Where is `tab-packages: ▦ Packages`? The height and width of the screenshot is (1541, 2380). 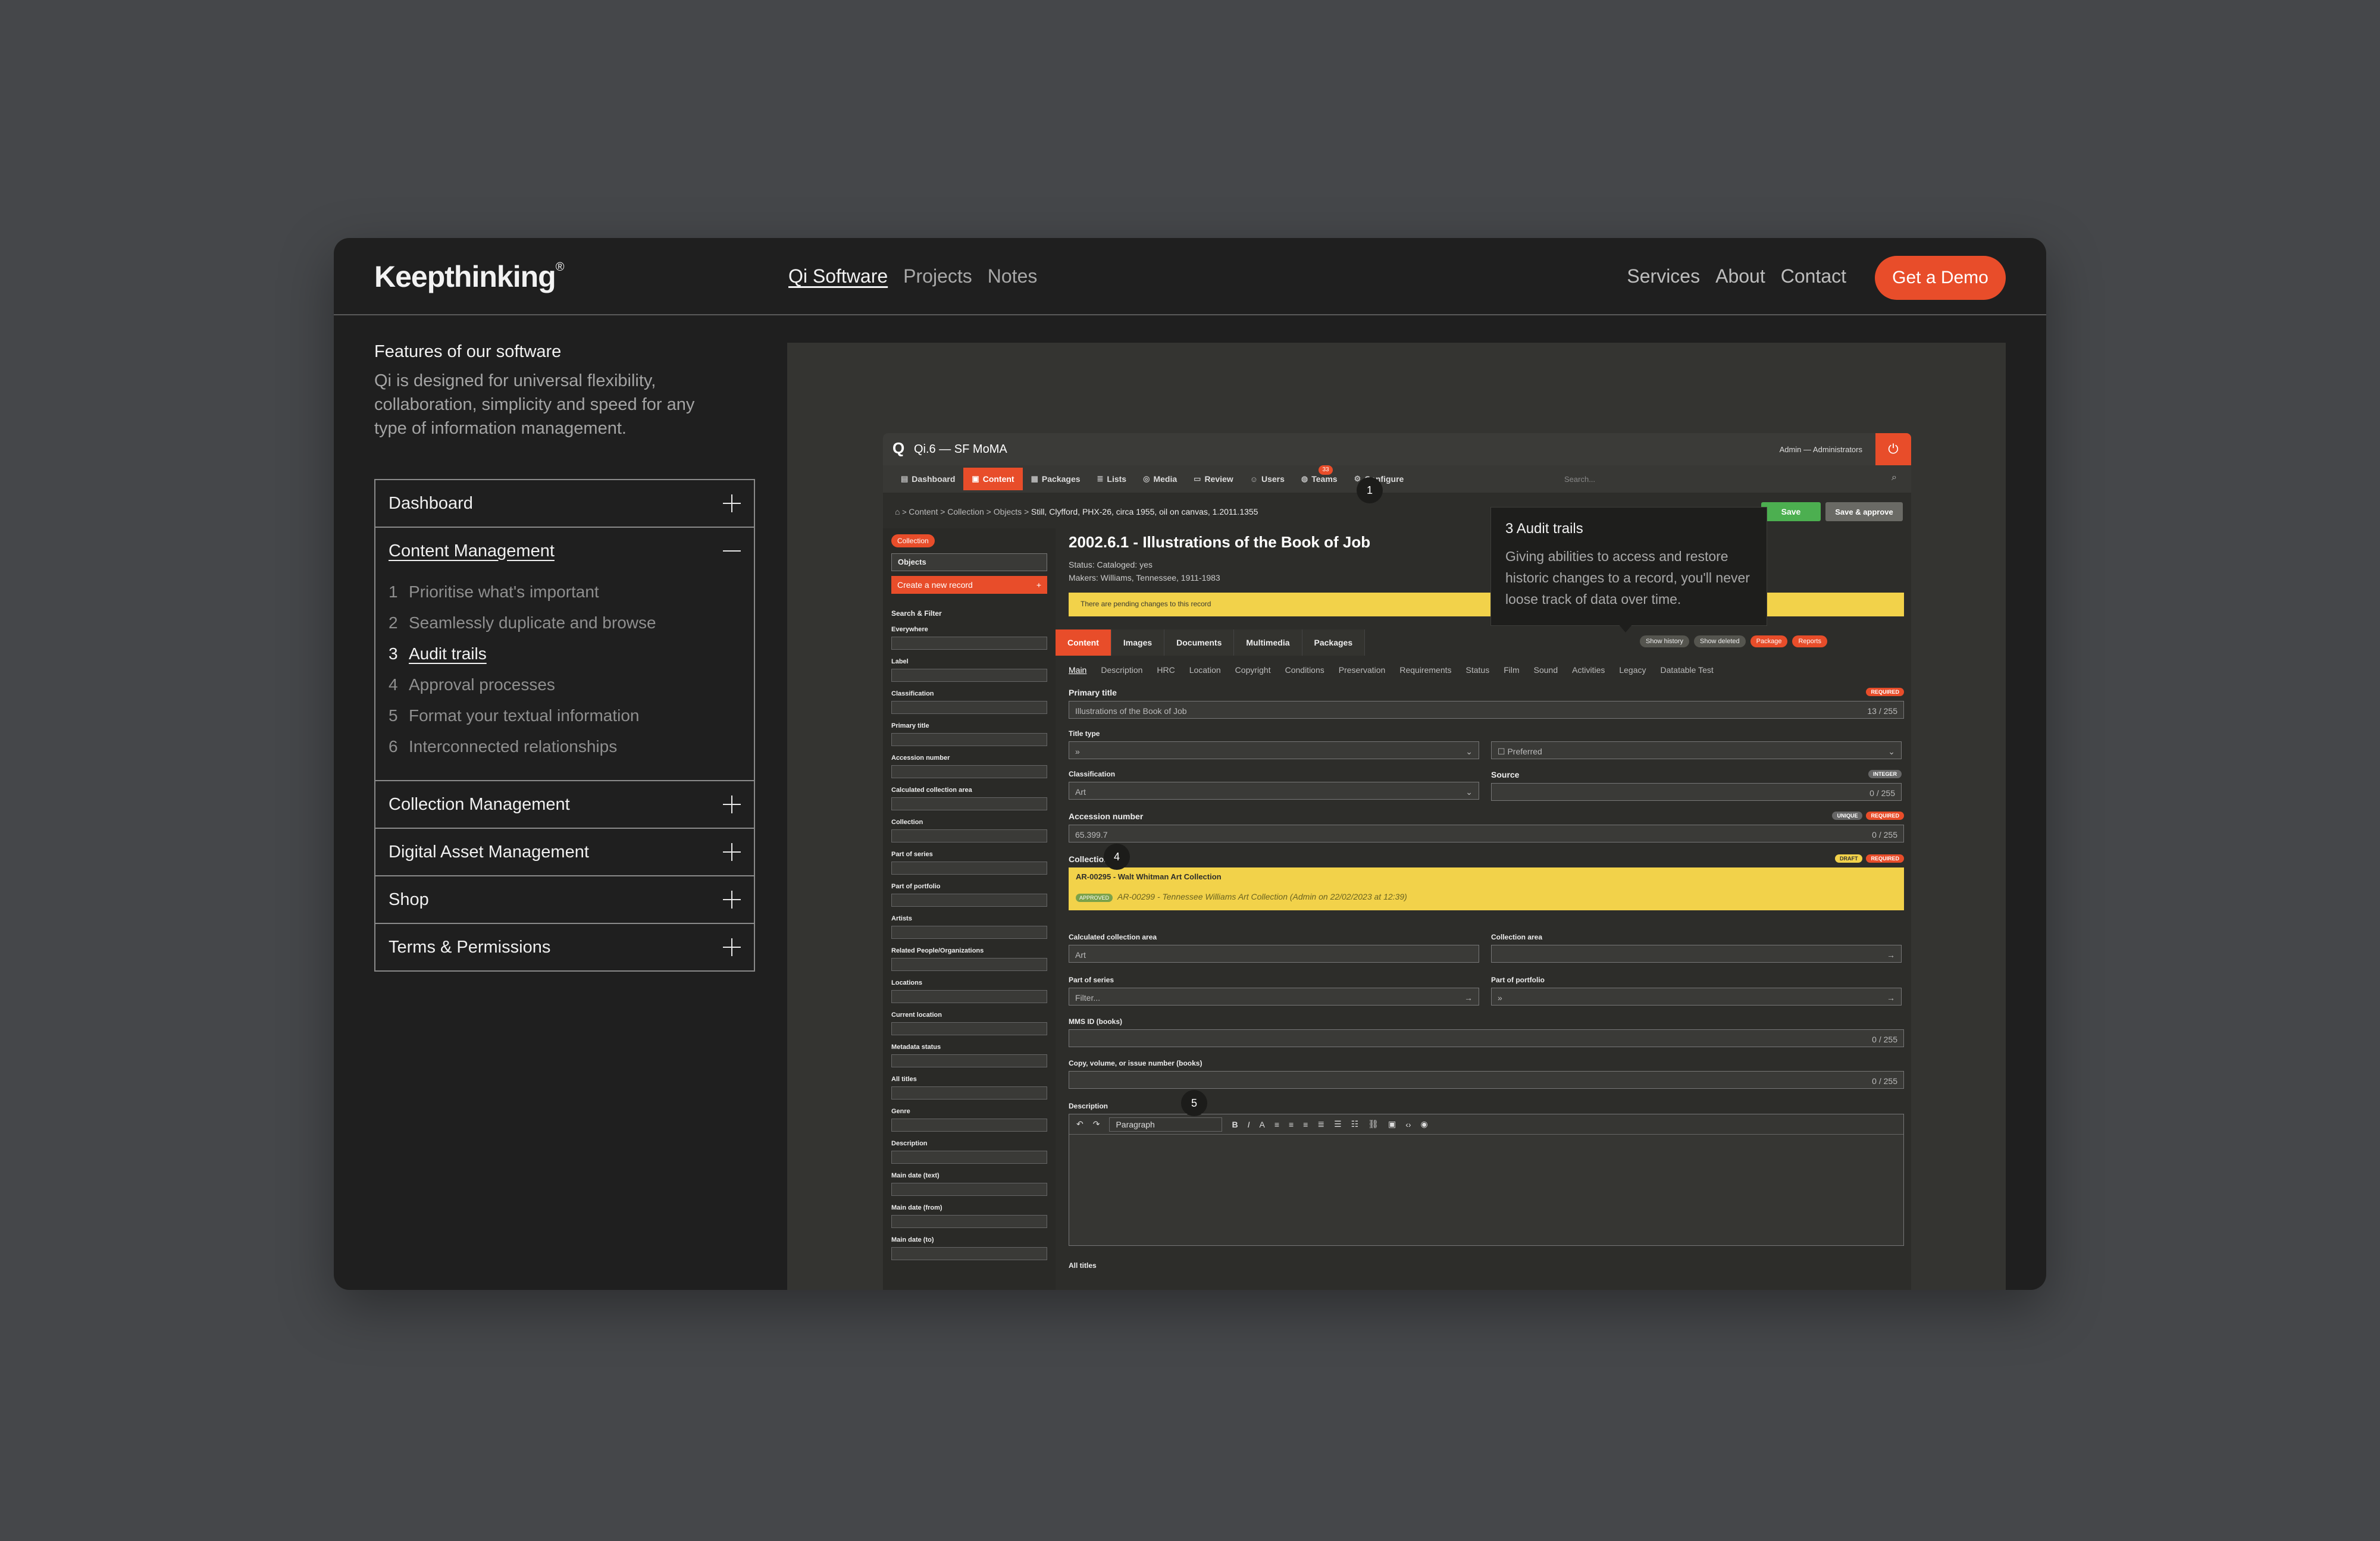 tab-packages: ▦ Packages is located at coordinates (1056, 479).